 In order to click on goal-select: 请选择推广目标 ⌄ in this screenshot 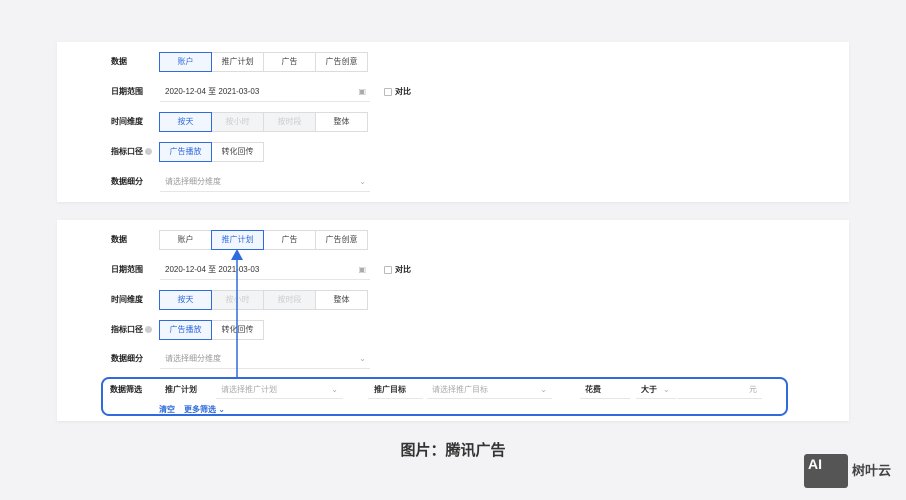, I will do `click(489, 390)`.